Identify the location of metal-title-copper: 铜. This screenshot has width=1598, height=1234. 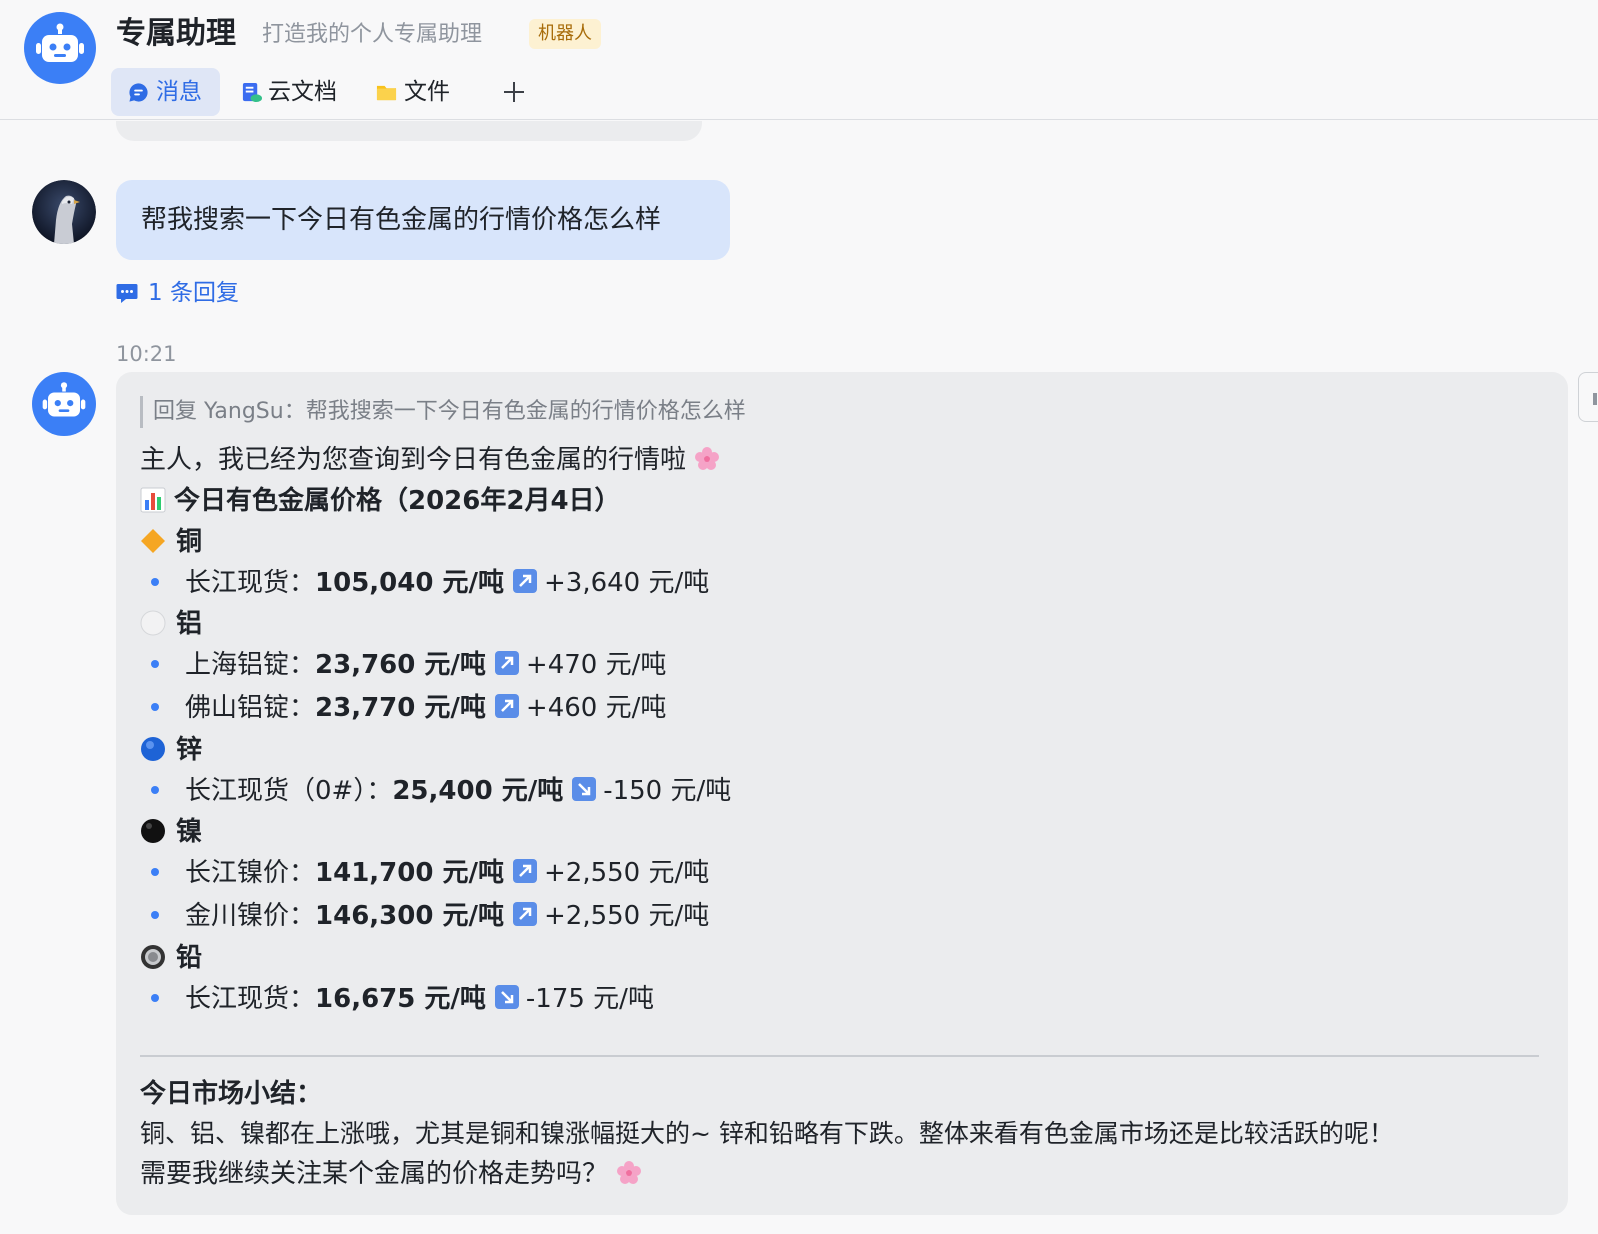
(171, 542).